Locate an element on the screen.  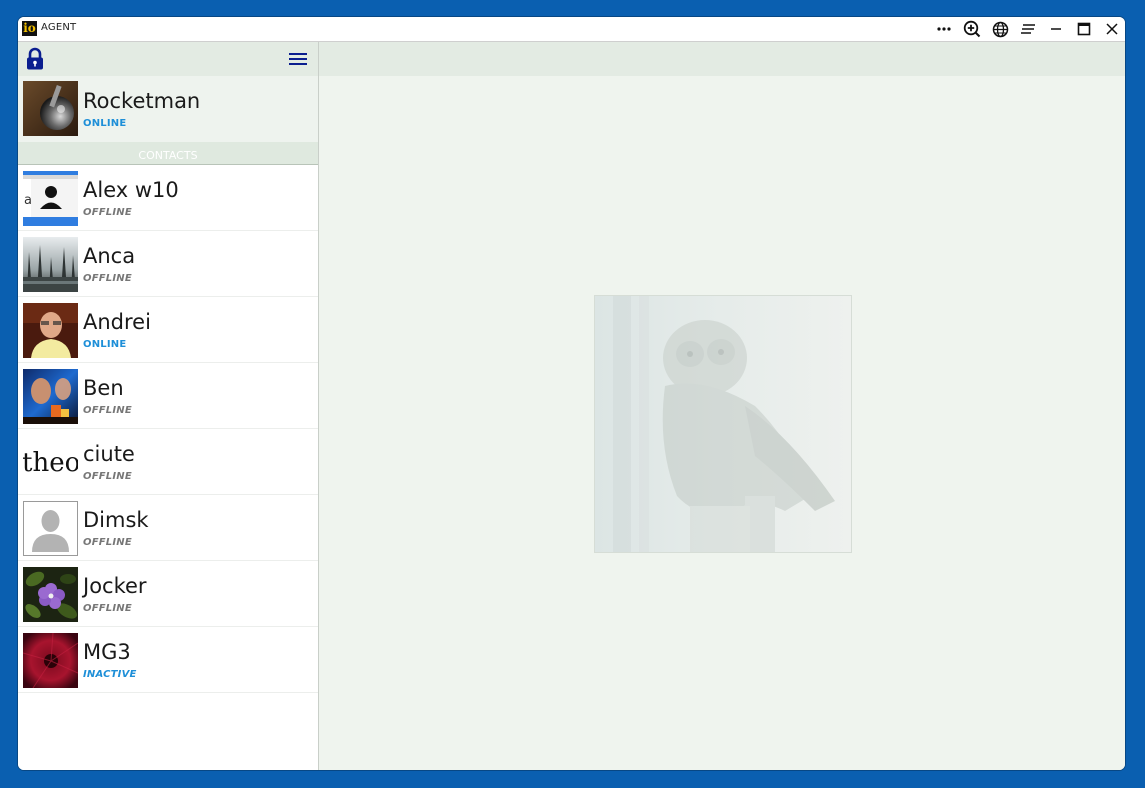
contact-name: Alex w10 is located at coordinates (131, 190).